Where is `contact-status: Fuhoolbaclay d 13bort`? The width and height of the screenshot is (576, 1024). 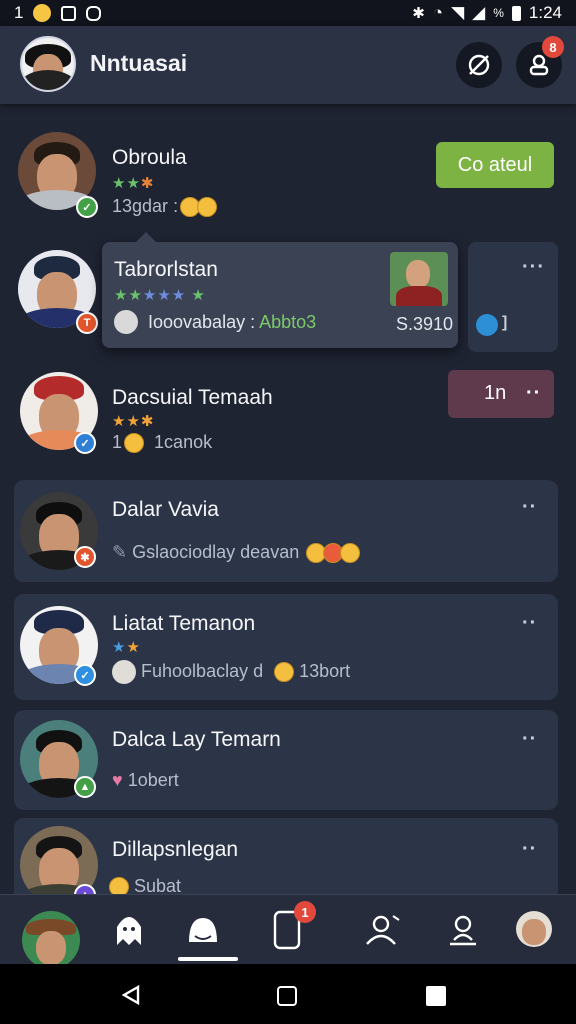
contact-status: Fuhoolbaclay d 13bort is located at coordinates (231, 672).